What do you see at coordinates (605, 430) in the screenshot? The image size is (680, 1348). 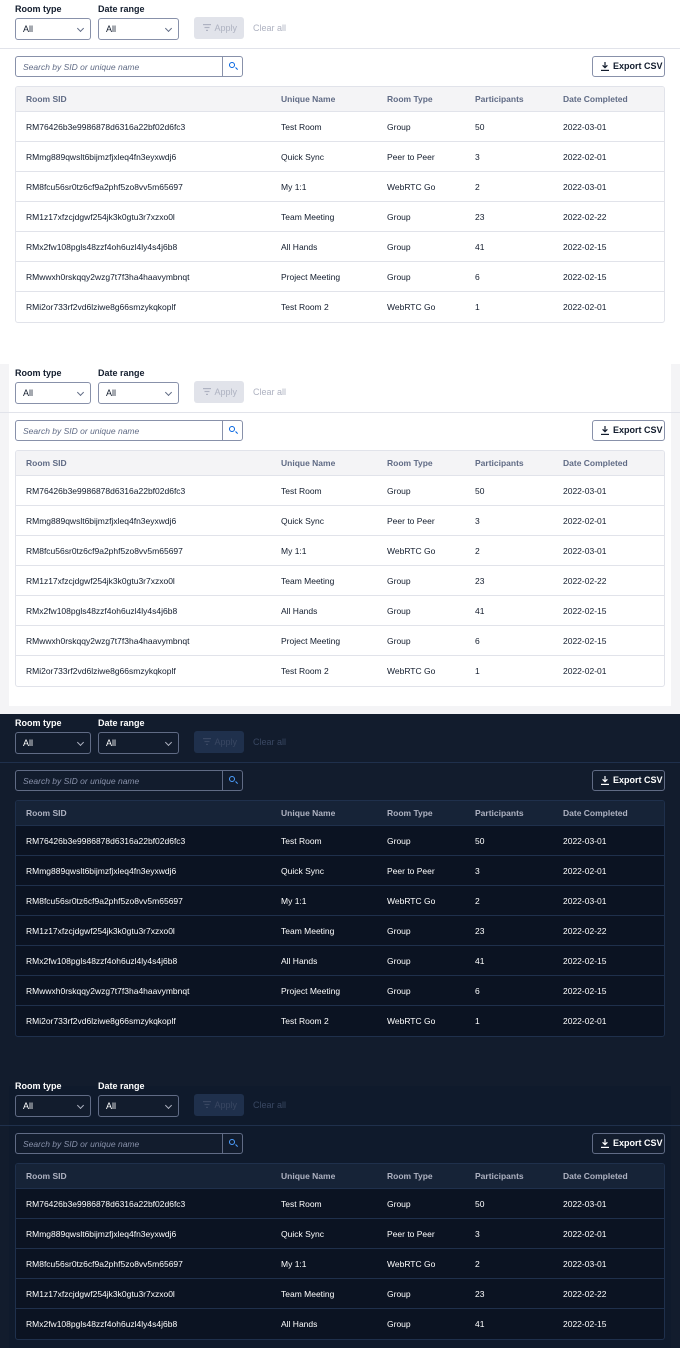 I see `download-icon` at bounding box center [605, 430].